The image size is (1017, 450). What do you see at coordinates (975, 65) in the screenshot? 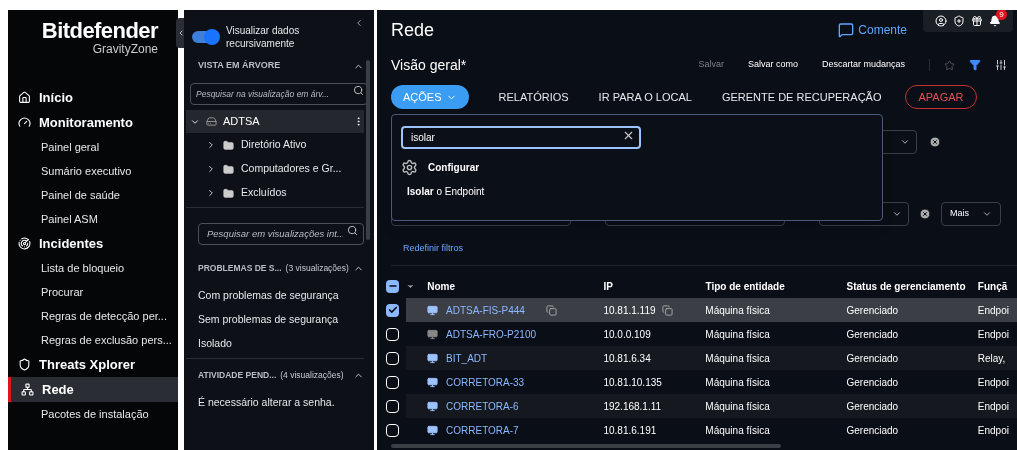
I see `filter-icon` at bounding box center [975, 65].